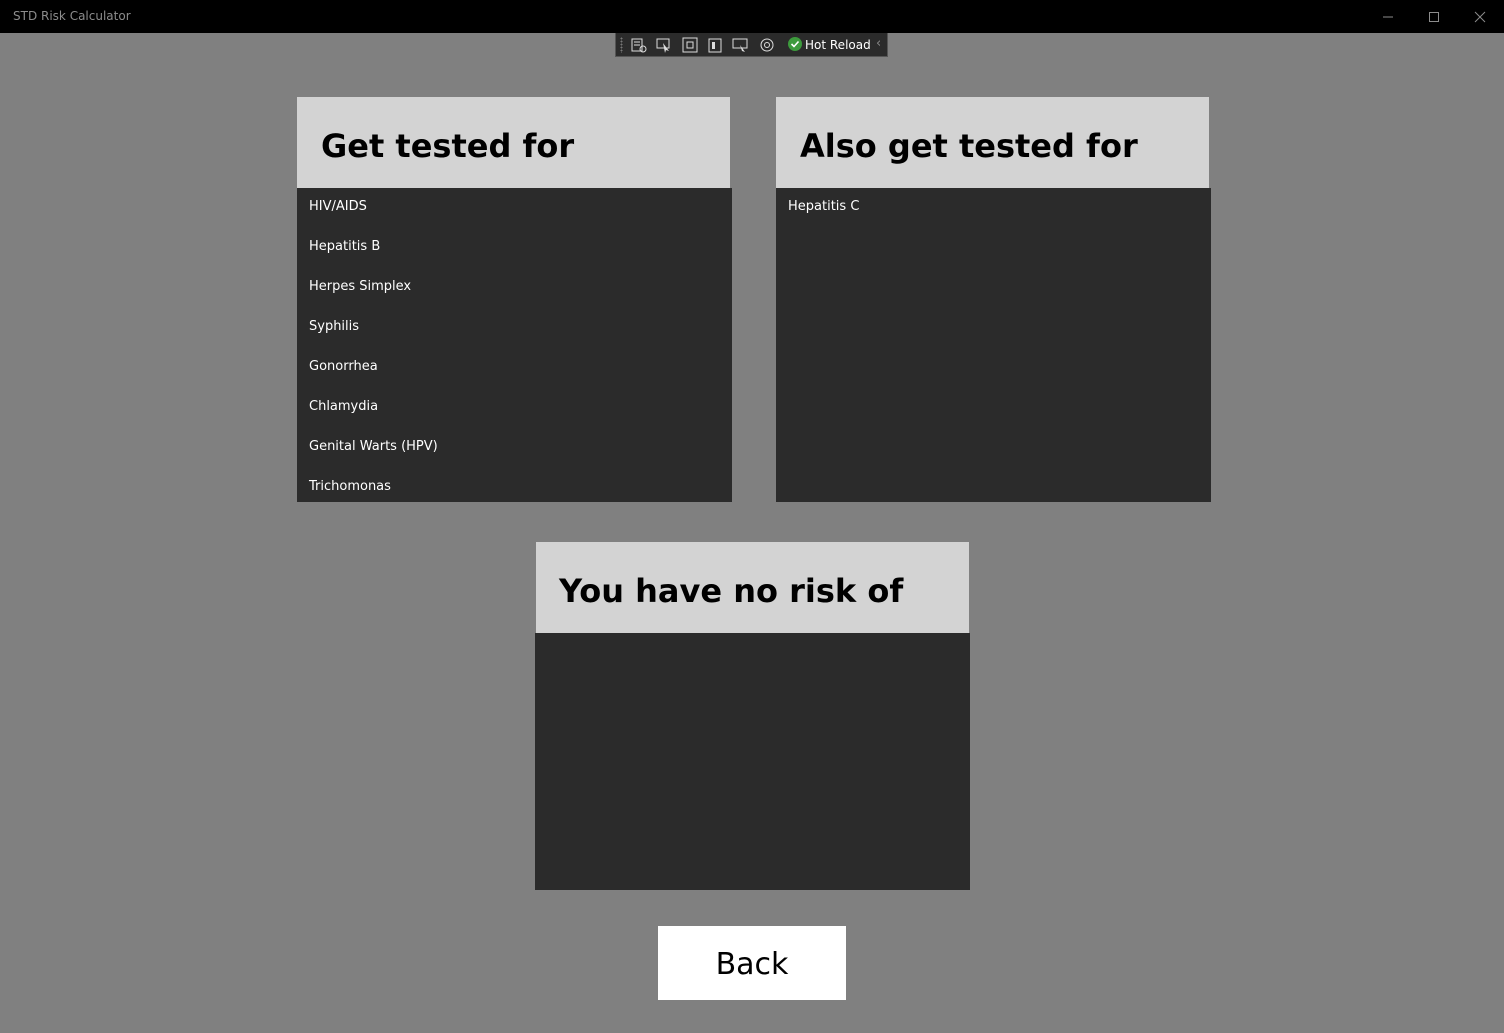  Describe the element at coordinates (993, 345) in the screenshot. I see `also-tested-list: Hepatitis C` at that location.